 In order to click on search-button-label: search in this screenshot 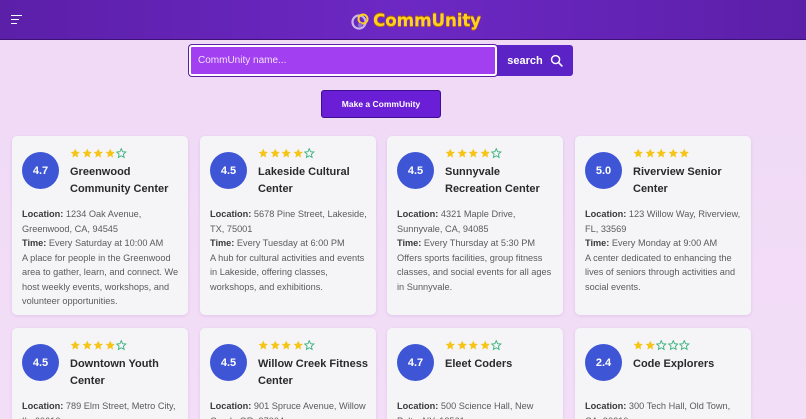, I will do `click(525, 60)`.